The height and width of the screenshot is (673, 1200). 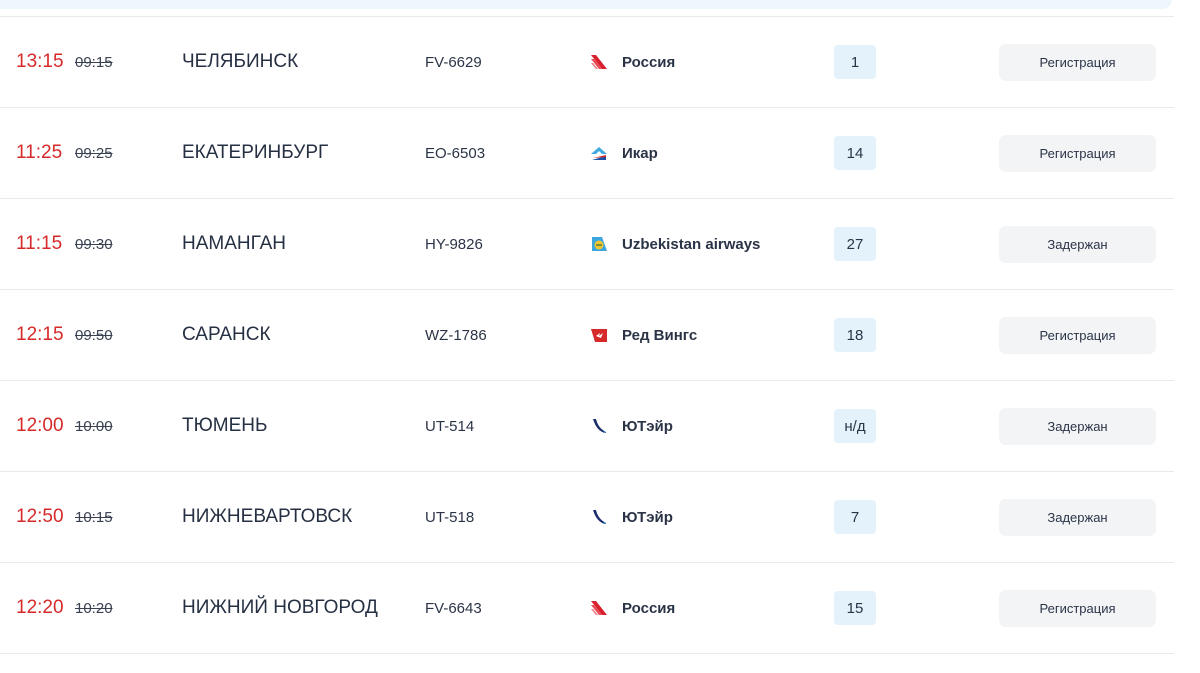 I want to click on airline: Uzbekistan airways, so click(x=675, y=244).